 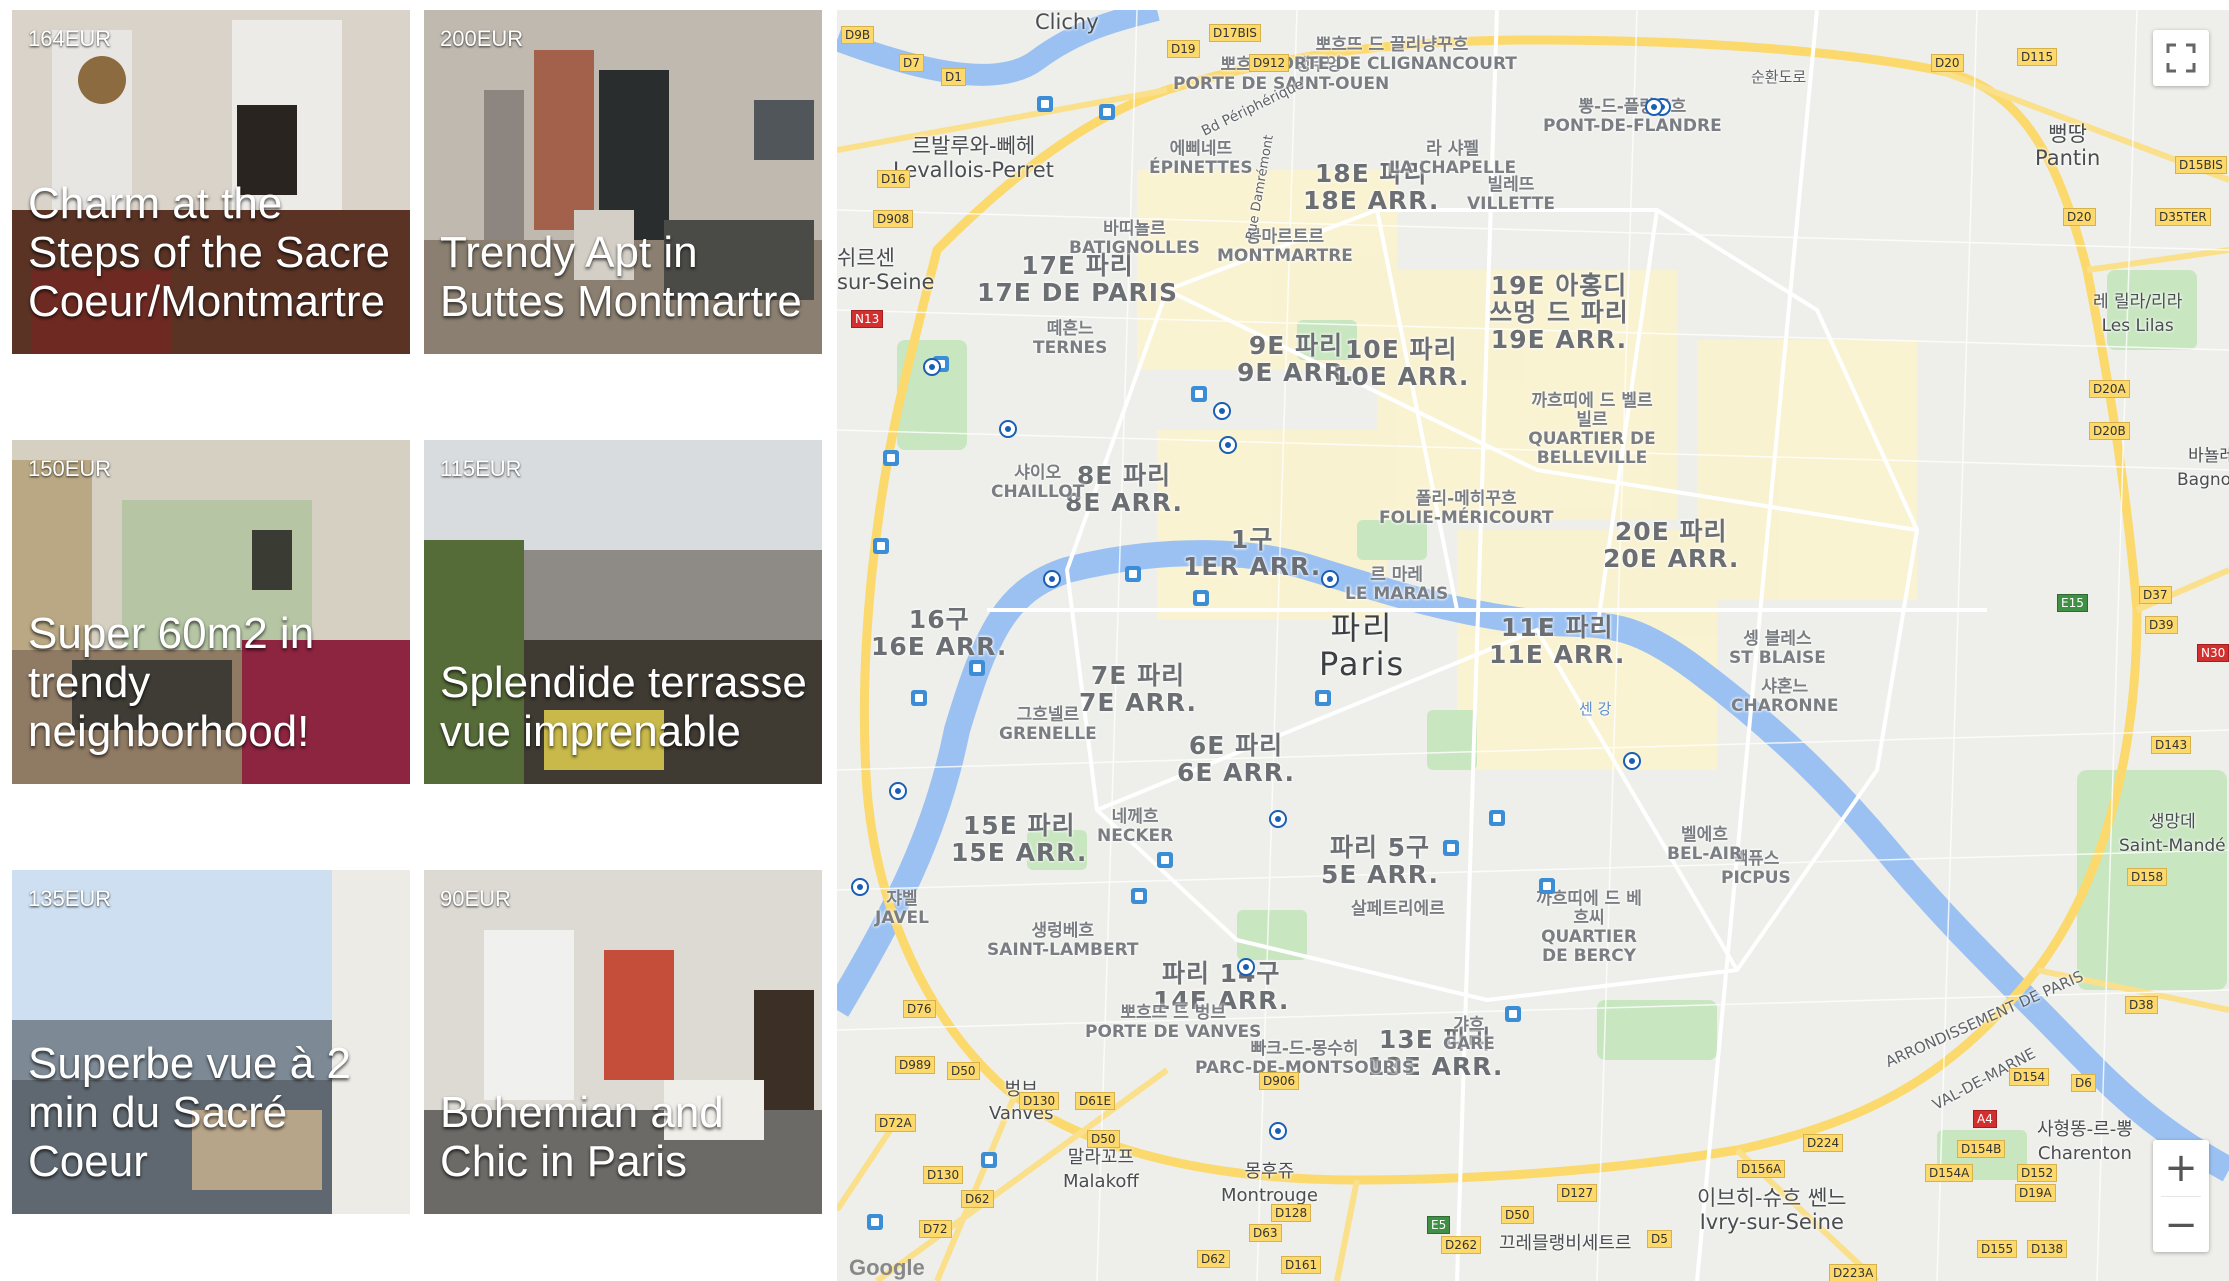 What do you see at coordinates (2085, 1141) in the screenshot?
I see `map-label-city: 사형똥-르-뽕 Charenton` at bounding box center [2085, 1141].